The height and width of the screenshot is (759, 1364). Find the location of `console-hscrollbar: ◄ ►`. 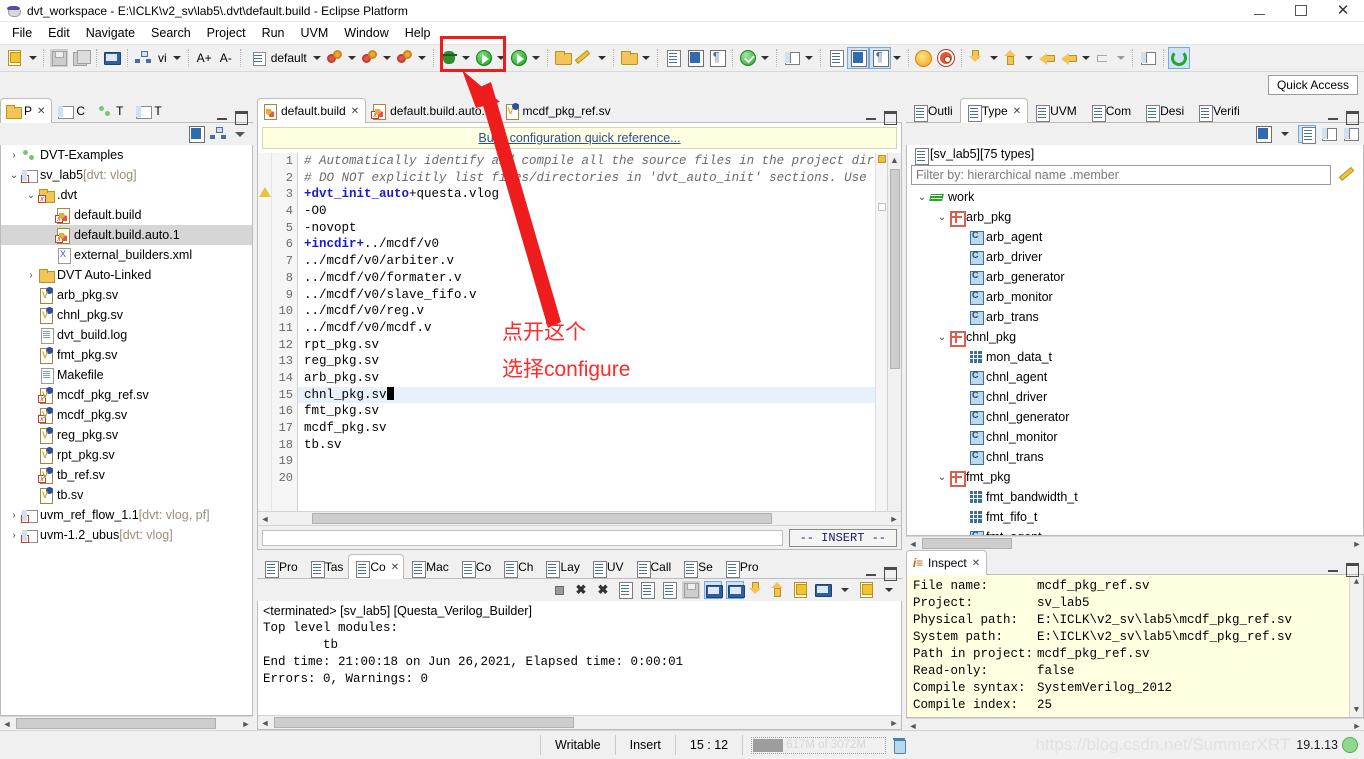

console-hscrollbar: ◄ ► is located at coordinates (579, 722).